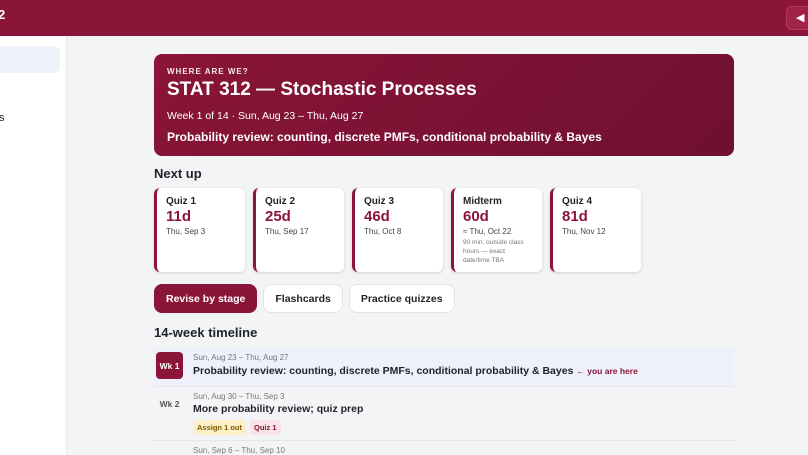 The width and height of the screenshot is (808, 455). Describe the element at coordinates (169, 403) in the screenshot. I see `week-badge: Wk 2` at that location.